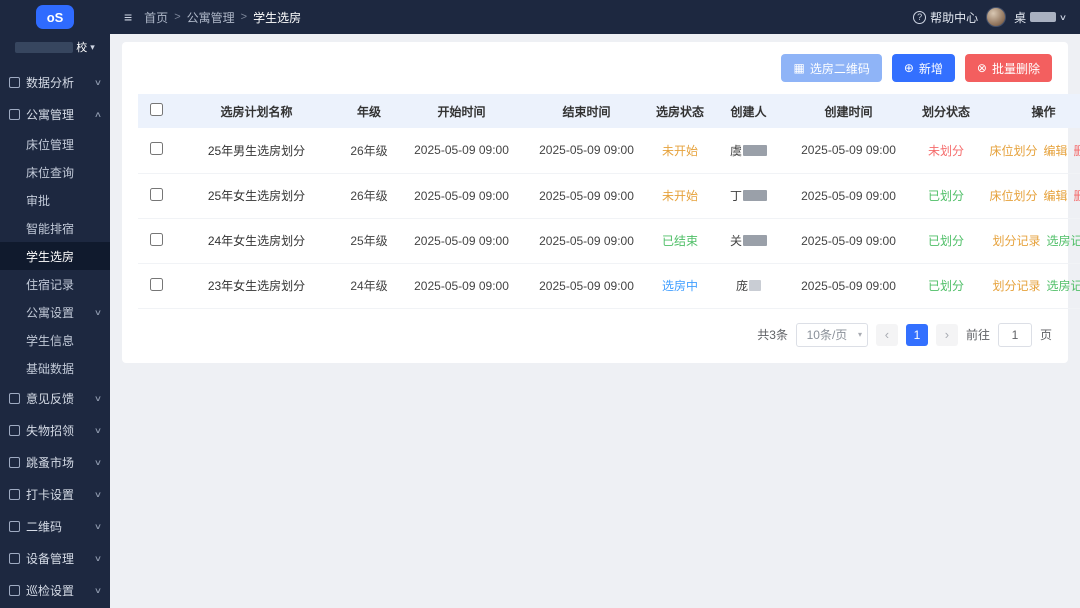 This screenshot has width=1080, height=608. Describe the element at coordinates (55, 47) in the screenshot. I see `school-selector: 校 ▾` at that location.